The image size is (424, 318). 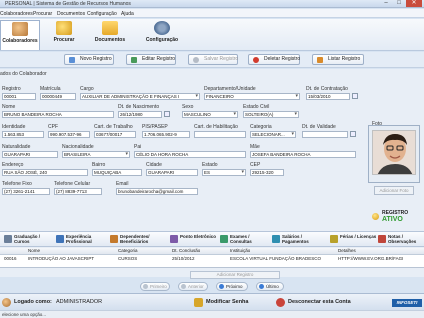 What do you see at coordinates (71, 14) in the screenshot?
I see `menu-documentos: Documentos` at bounding box center [71, 14].